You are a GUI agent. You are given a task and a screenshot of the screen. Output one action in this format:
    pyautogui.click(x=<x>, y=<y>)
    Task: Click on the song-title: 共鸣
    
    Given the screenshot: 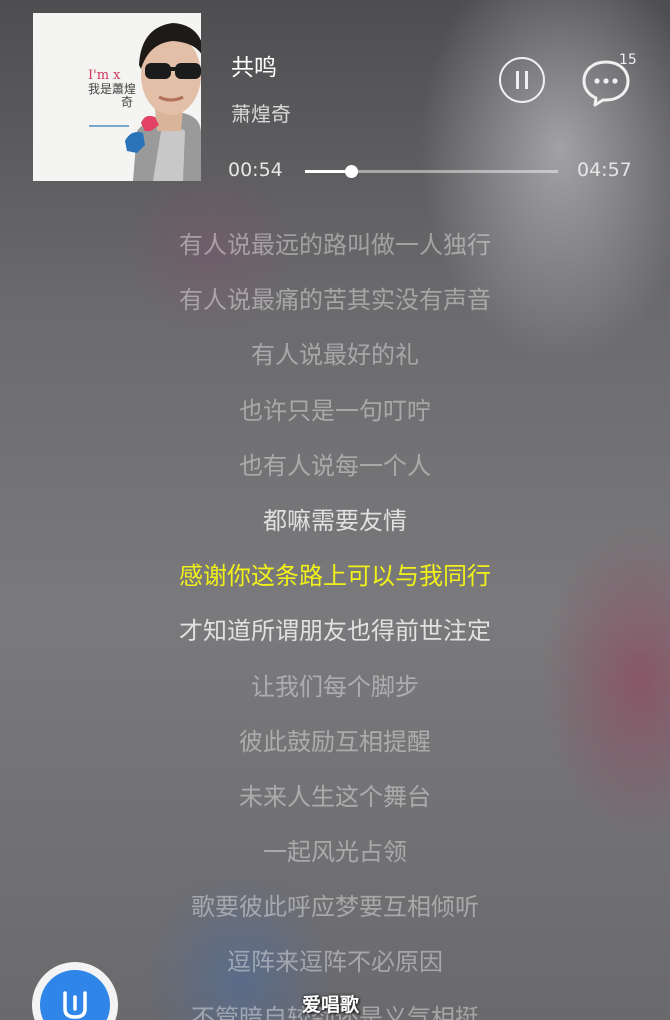 What is the action you would take?
    pyautogui.click(x=254, y=68)
    